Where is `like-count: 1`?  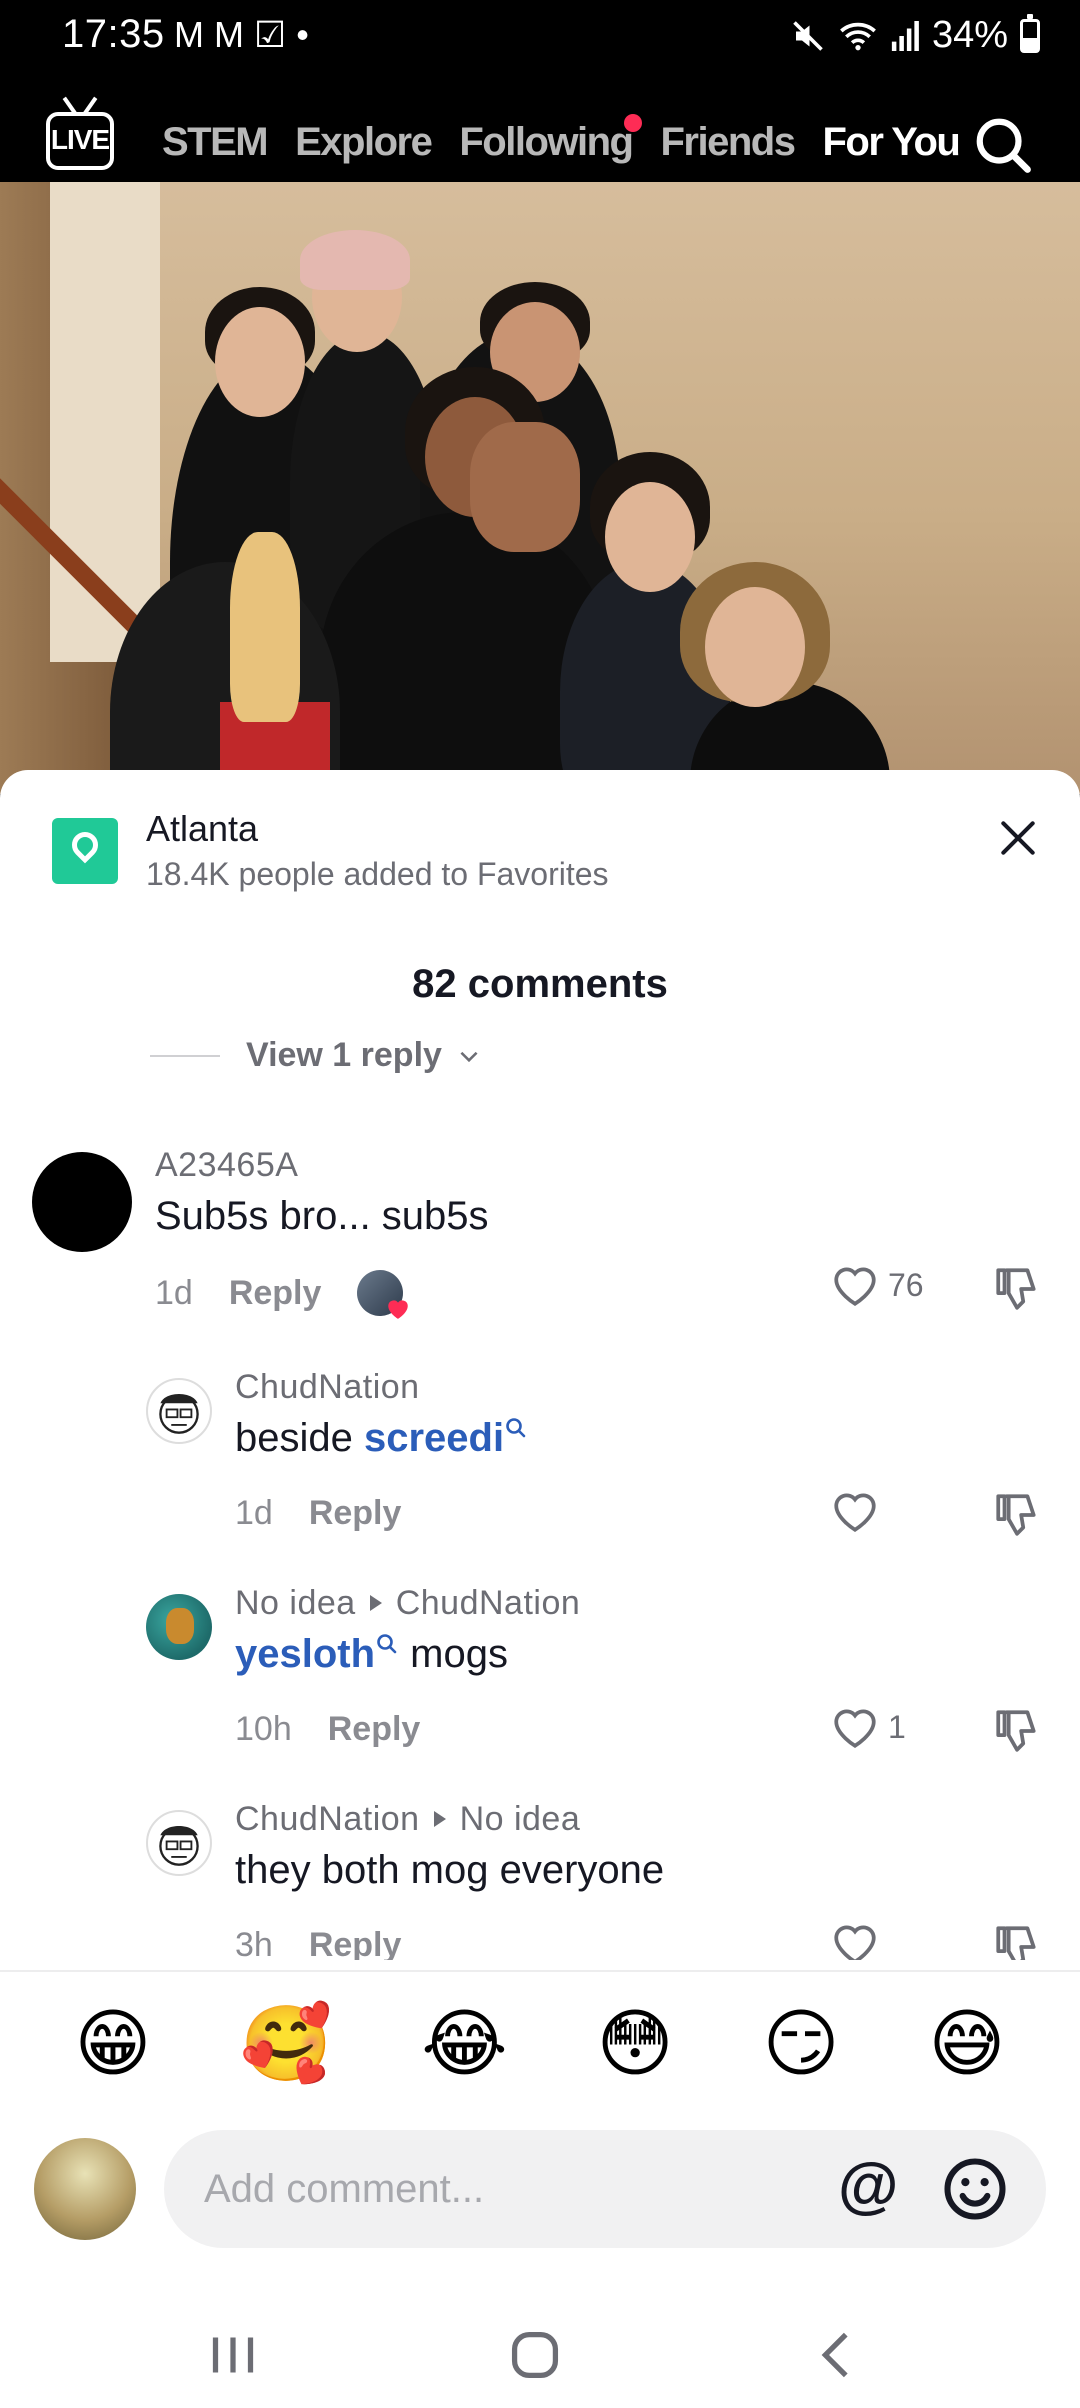 like-count: 1 is located at coordinates (897, 1726).